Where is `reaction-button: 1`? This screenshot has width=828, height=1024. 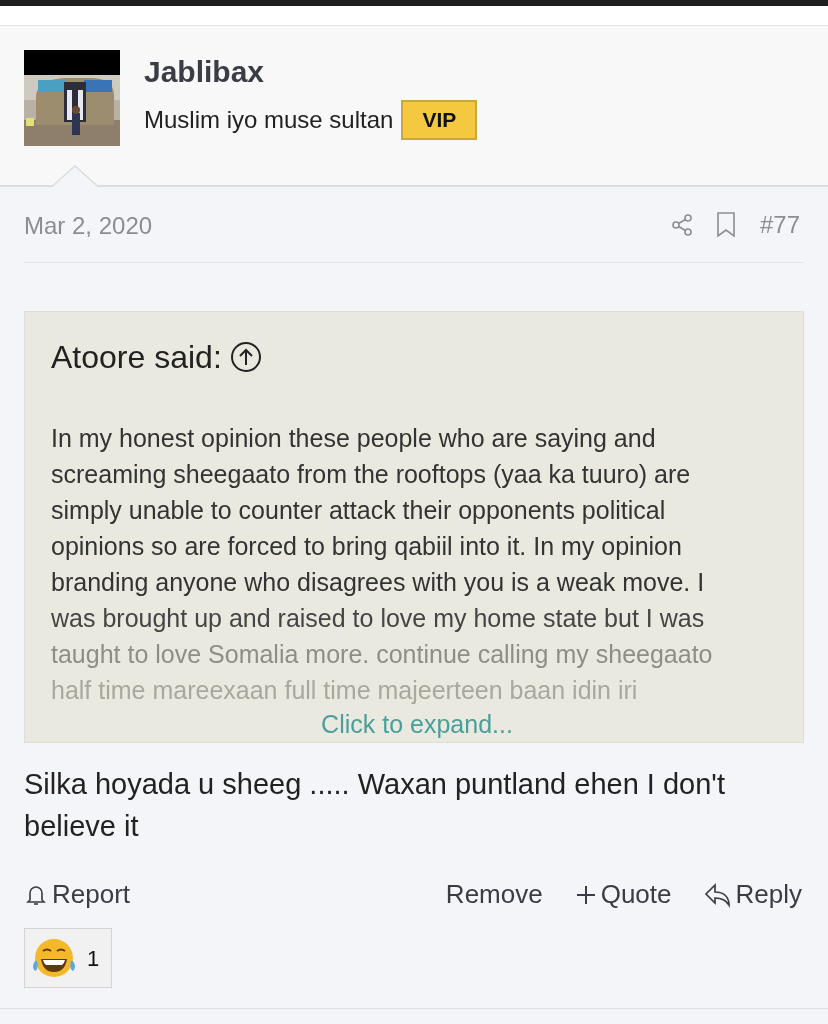
reaction-button: 1 is located at coordinates (68, 958).